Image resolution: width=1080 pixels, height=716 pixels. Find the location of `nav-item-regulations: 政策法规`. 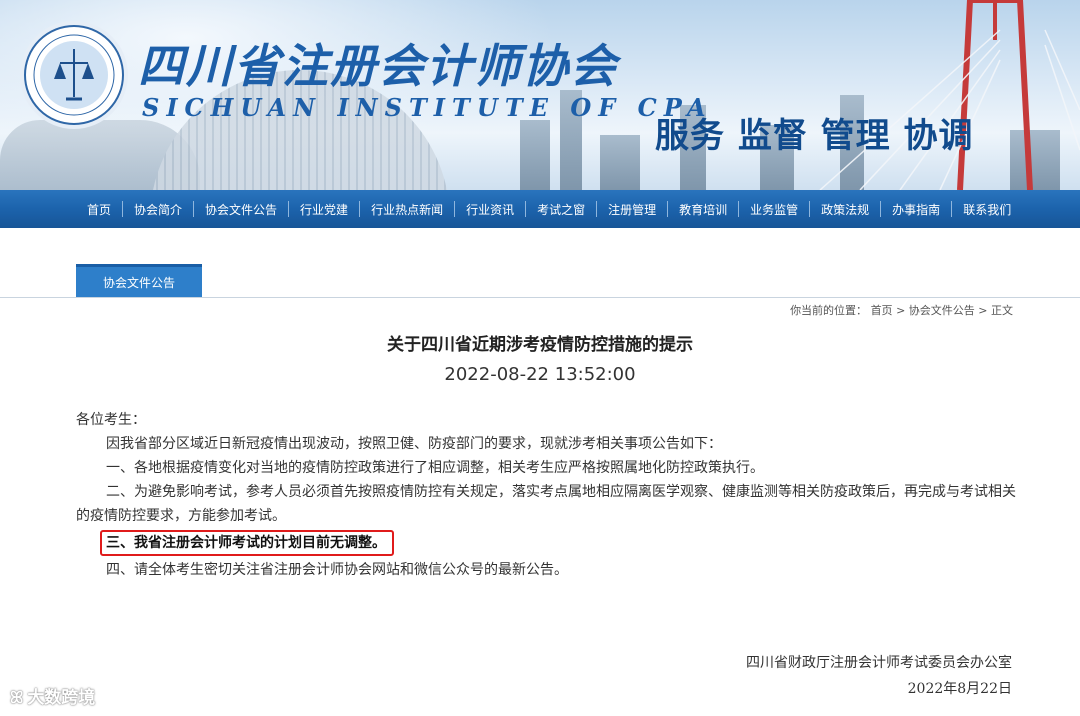

nav-item-regulations: 政策法规 is located at coordinates (845, 209).